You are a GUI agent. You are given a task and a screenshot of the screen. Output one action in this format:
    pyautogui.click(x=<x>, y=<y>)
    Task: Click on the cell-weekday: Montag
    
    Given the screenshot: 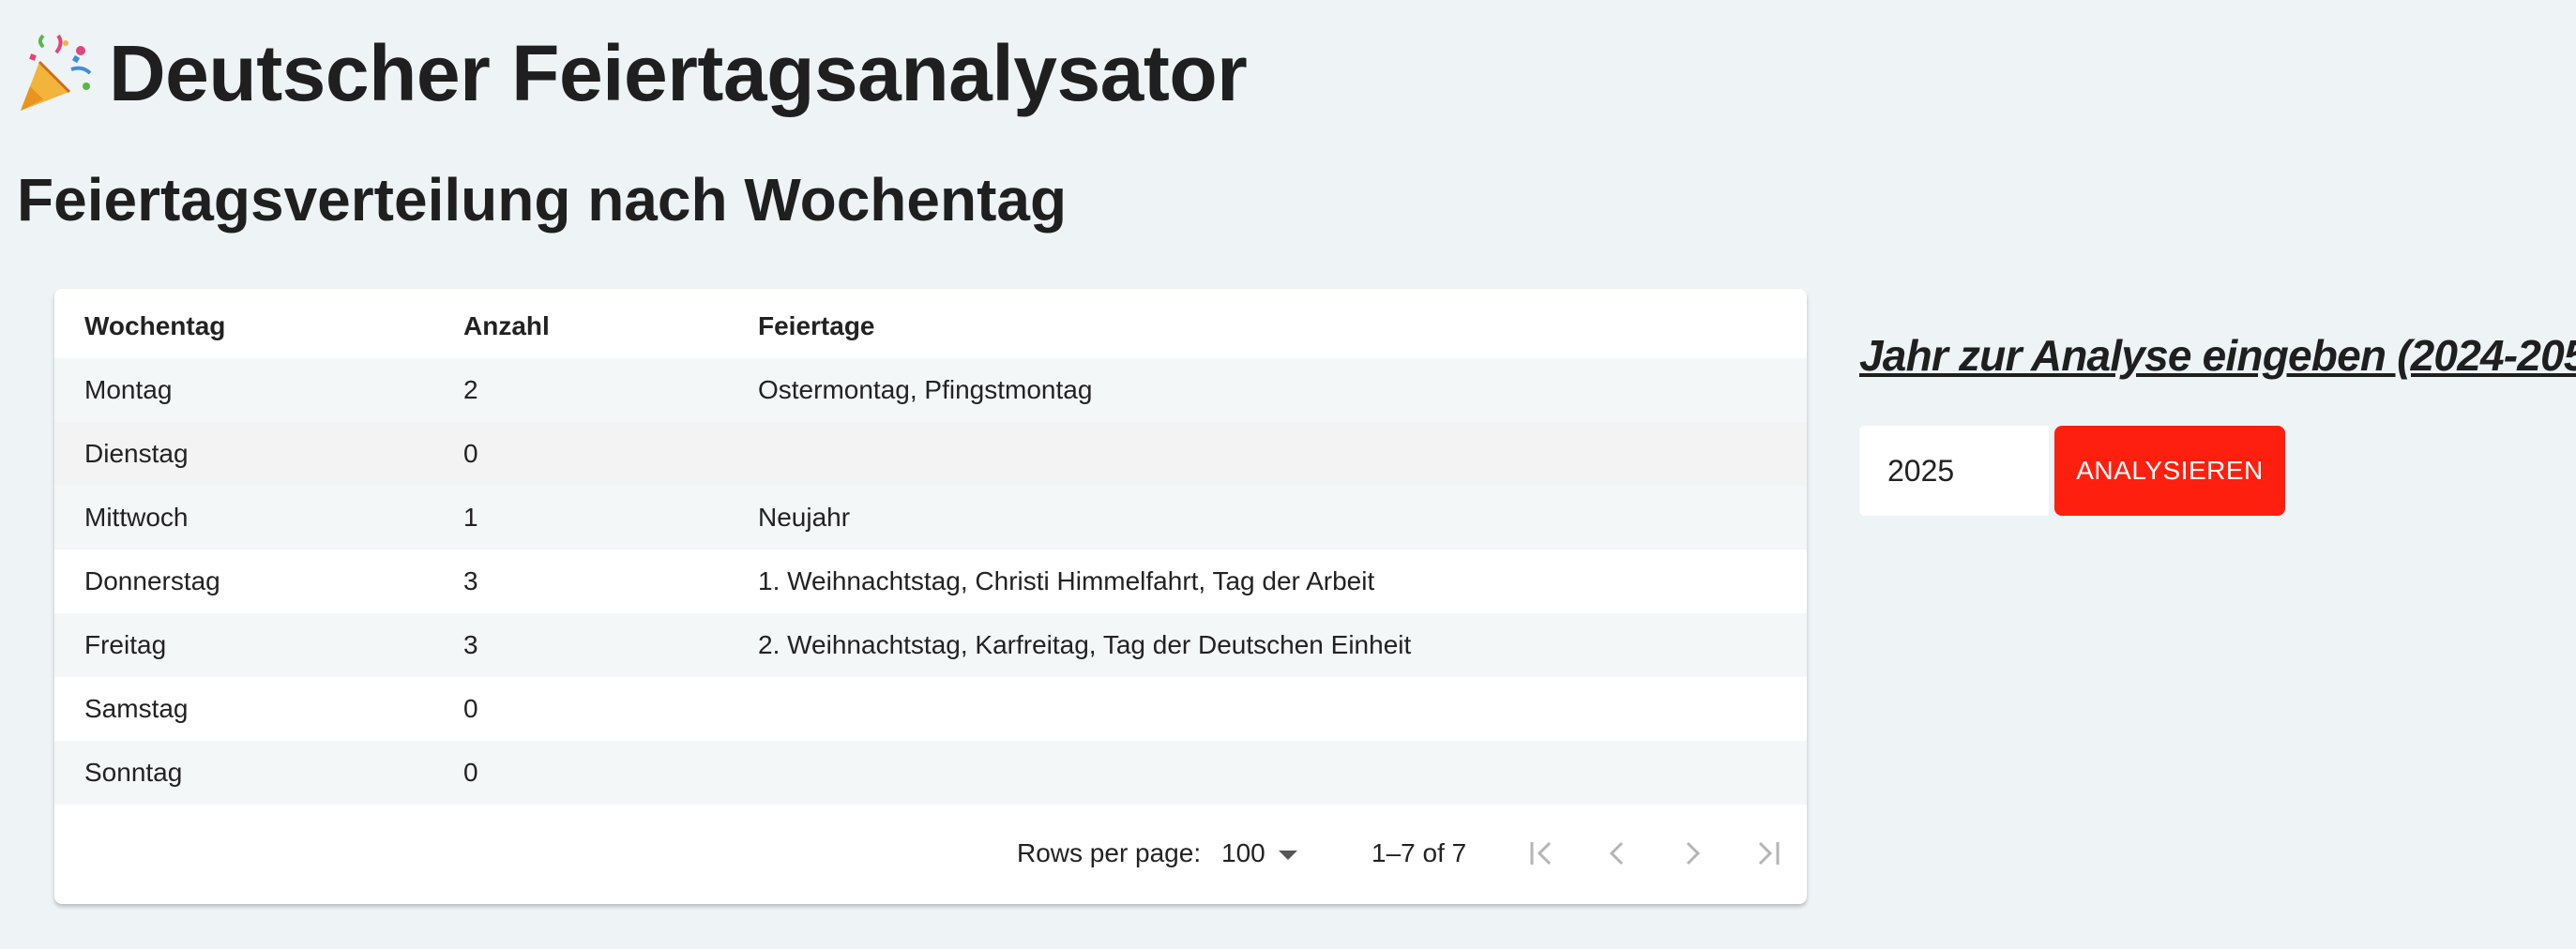 What is the action you would take?
    pyautogui.click(x=128, y=390)
    